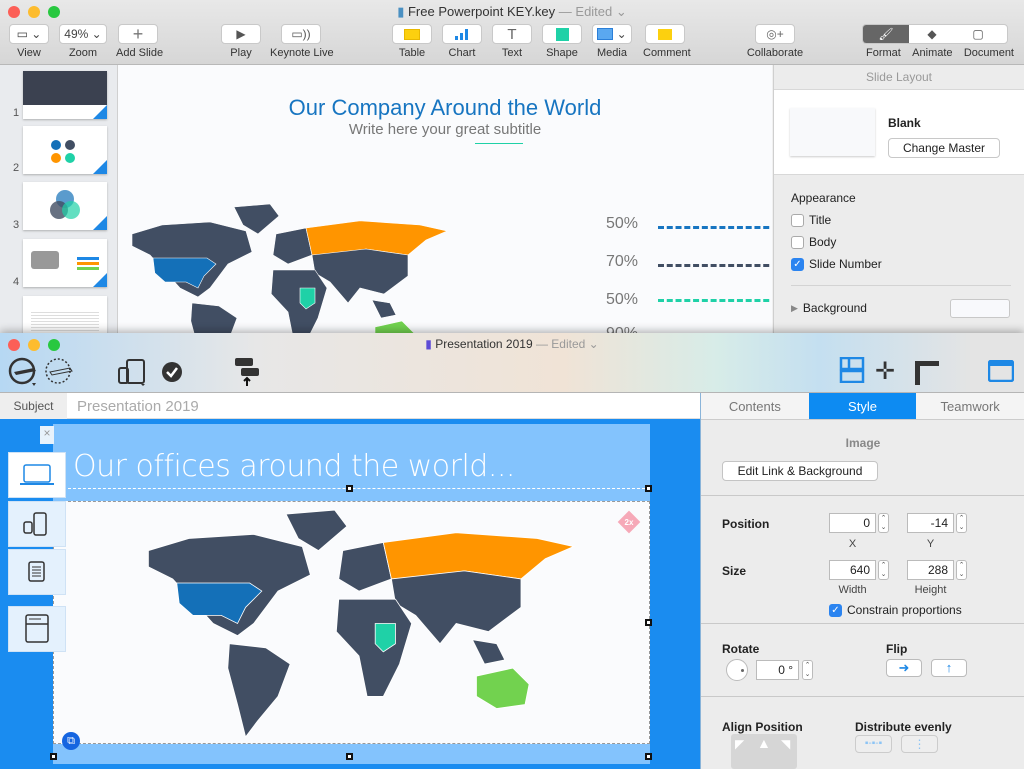  I want to click on flip-label: Flip, so click(897, 649).